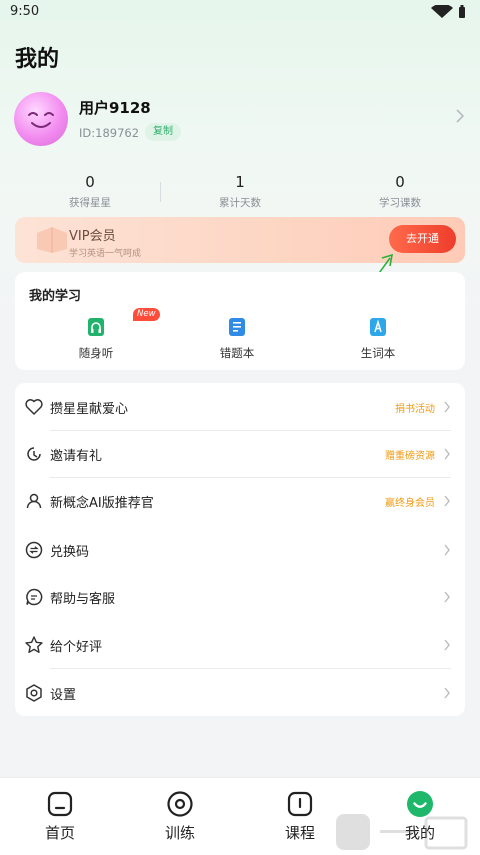  I want to click on user-id: ID:189762, so click(109, 133).